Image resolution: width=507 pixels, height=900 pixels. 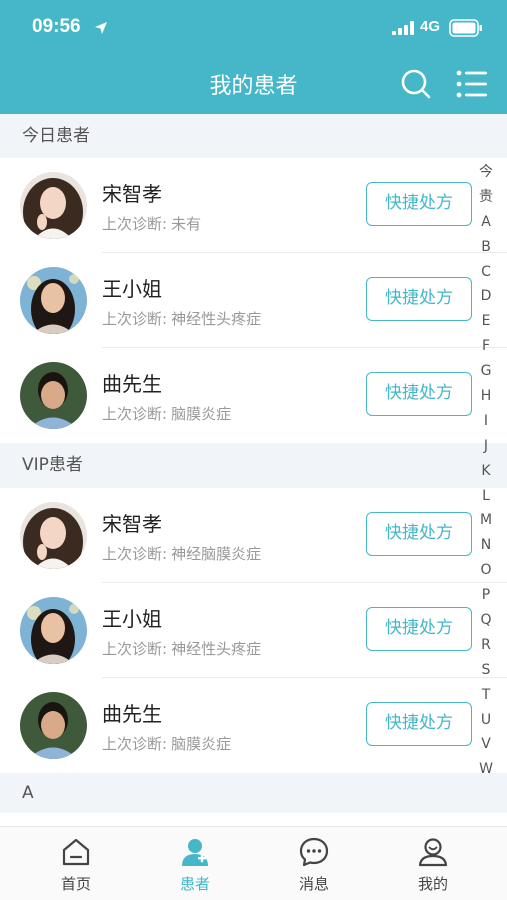 I want to click on index-letter: E, so click(x=486, y=321).